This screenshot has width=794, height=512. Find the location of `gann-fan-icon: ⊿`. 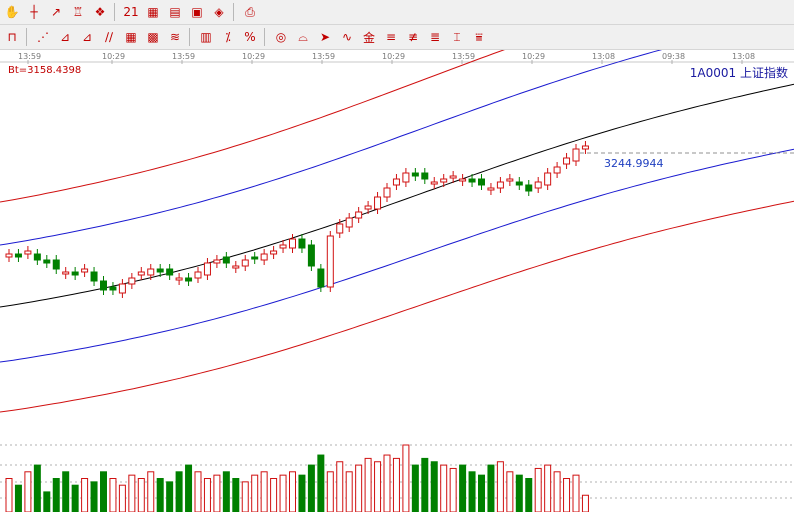

gann-fan-icon: ⊿ is located at coordinates (65, 37).